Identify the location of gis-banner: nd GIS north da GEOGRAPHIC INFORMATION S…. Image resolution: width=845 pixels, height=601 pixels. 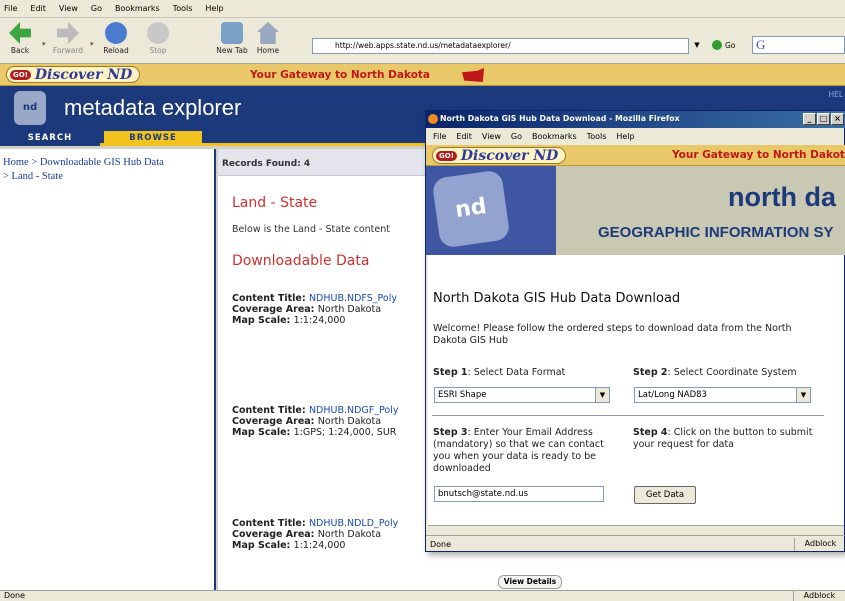
(635, 210).